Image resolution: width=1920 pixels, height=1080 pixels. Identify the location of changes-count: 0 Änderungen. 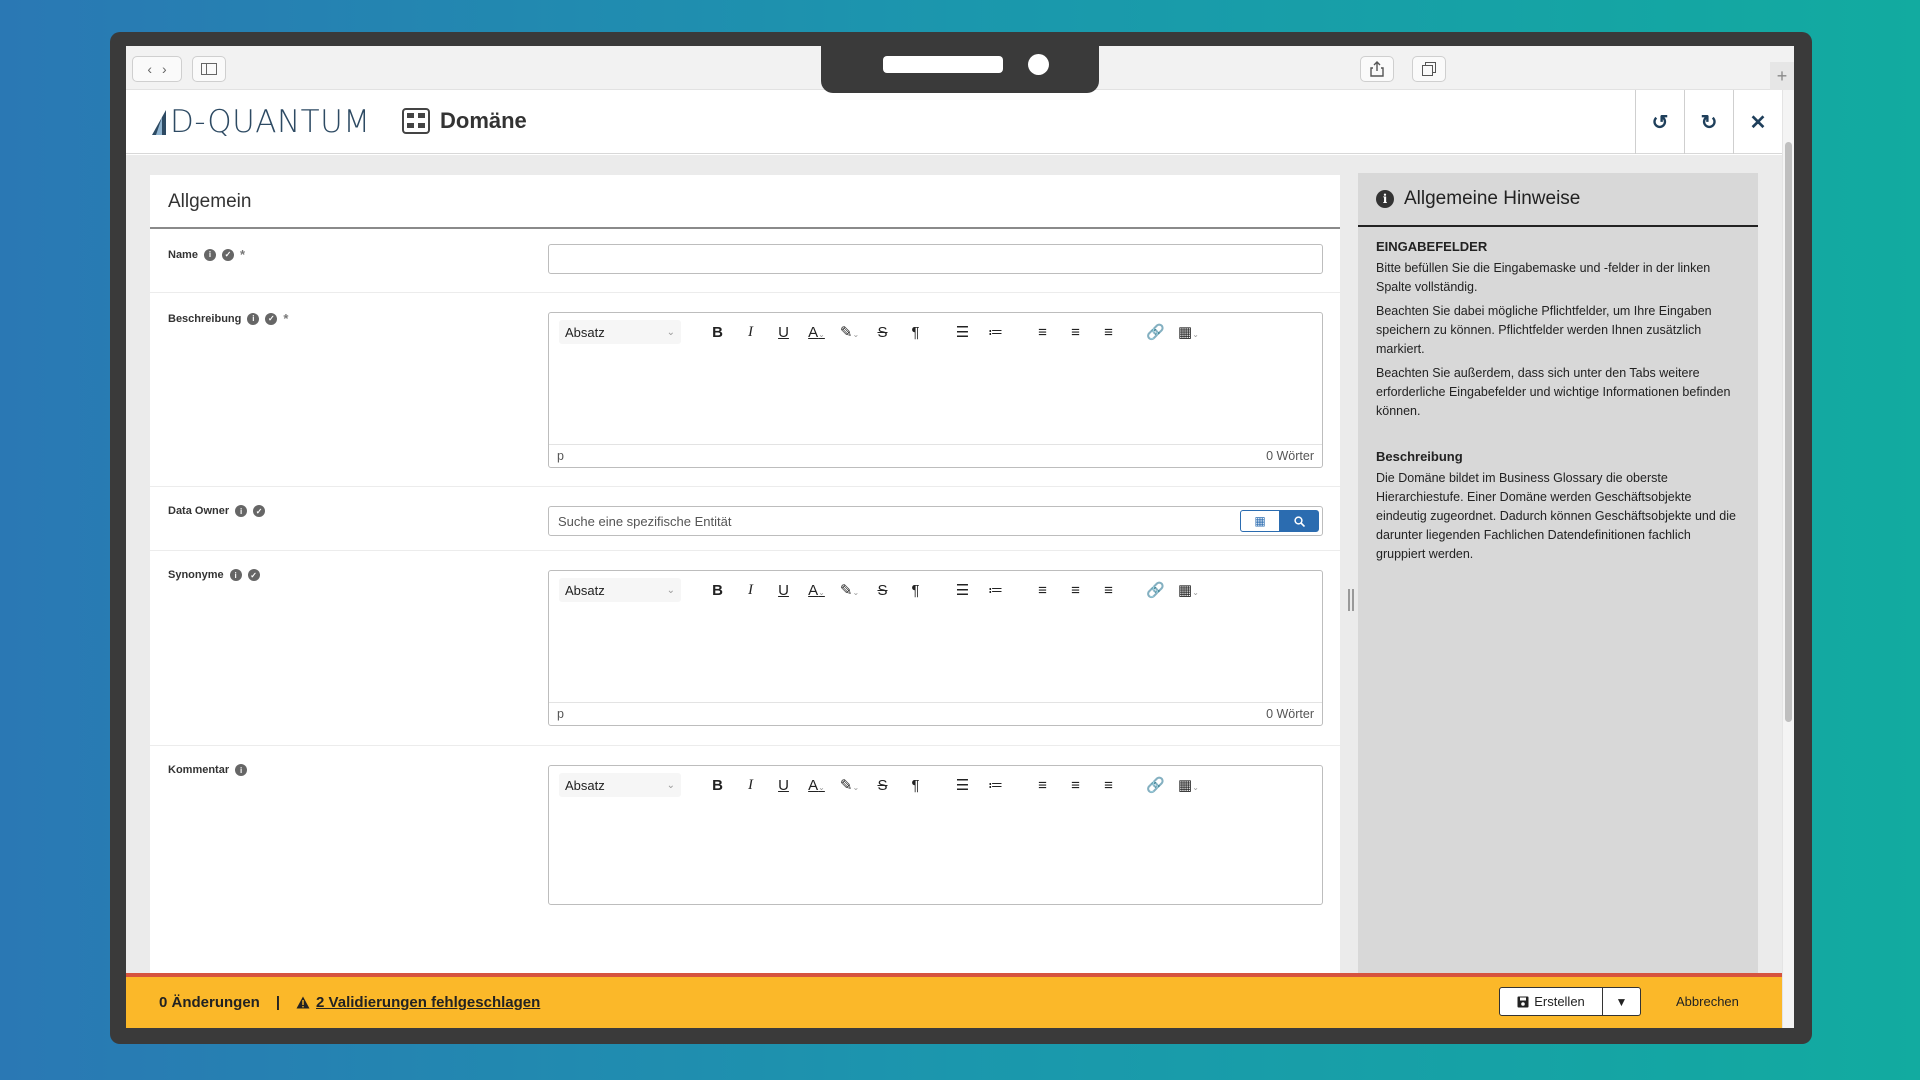
(209, 1002).